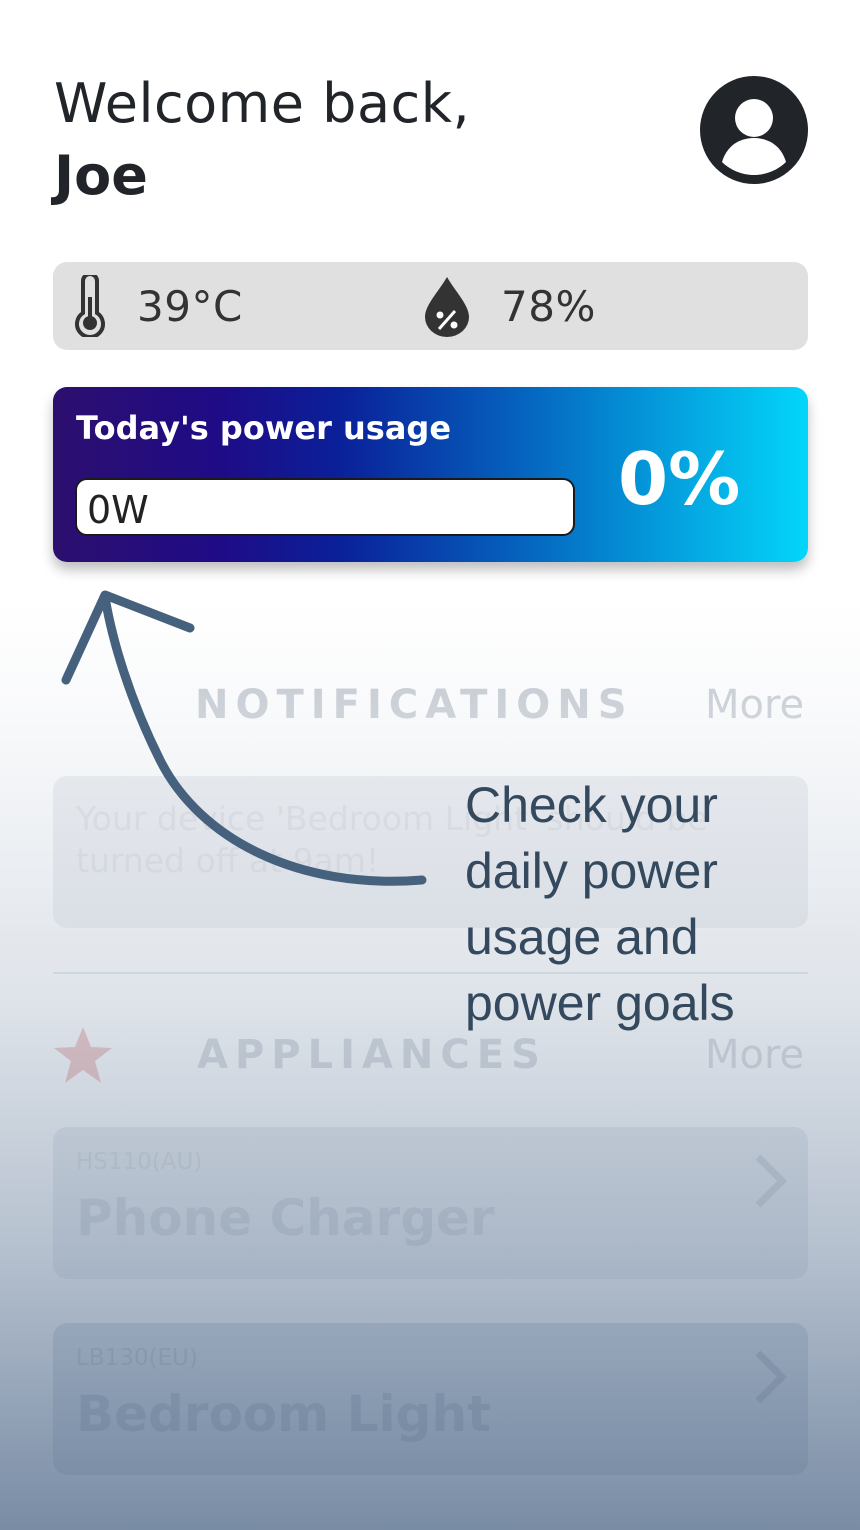 Image resolution: width=860 pixels, height=1530 pixels. Describe the element at coordinates (754, 1055) in the screenshot. I see `appliances-more-link: More` at that location.